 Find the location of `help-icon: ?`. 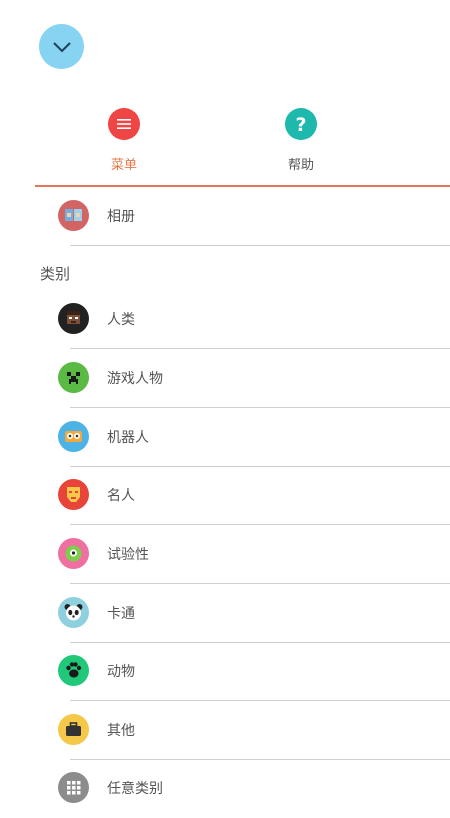

help-icon: ? is located at coordinates (301, 124).